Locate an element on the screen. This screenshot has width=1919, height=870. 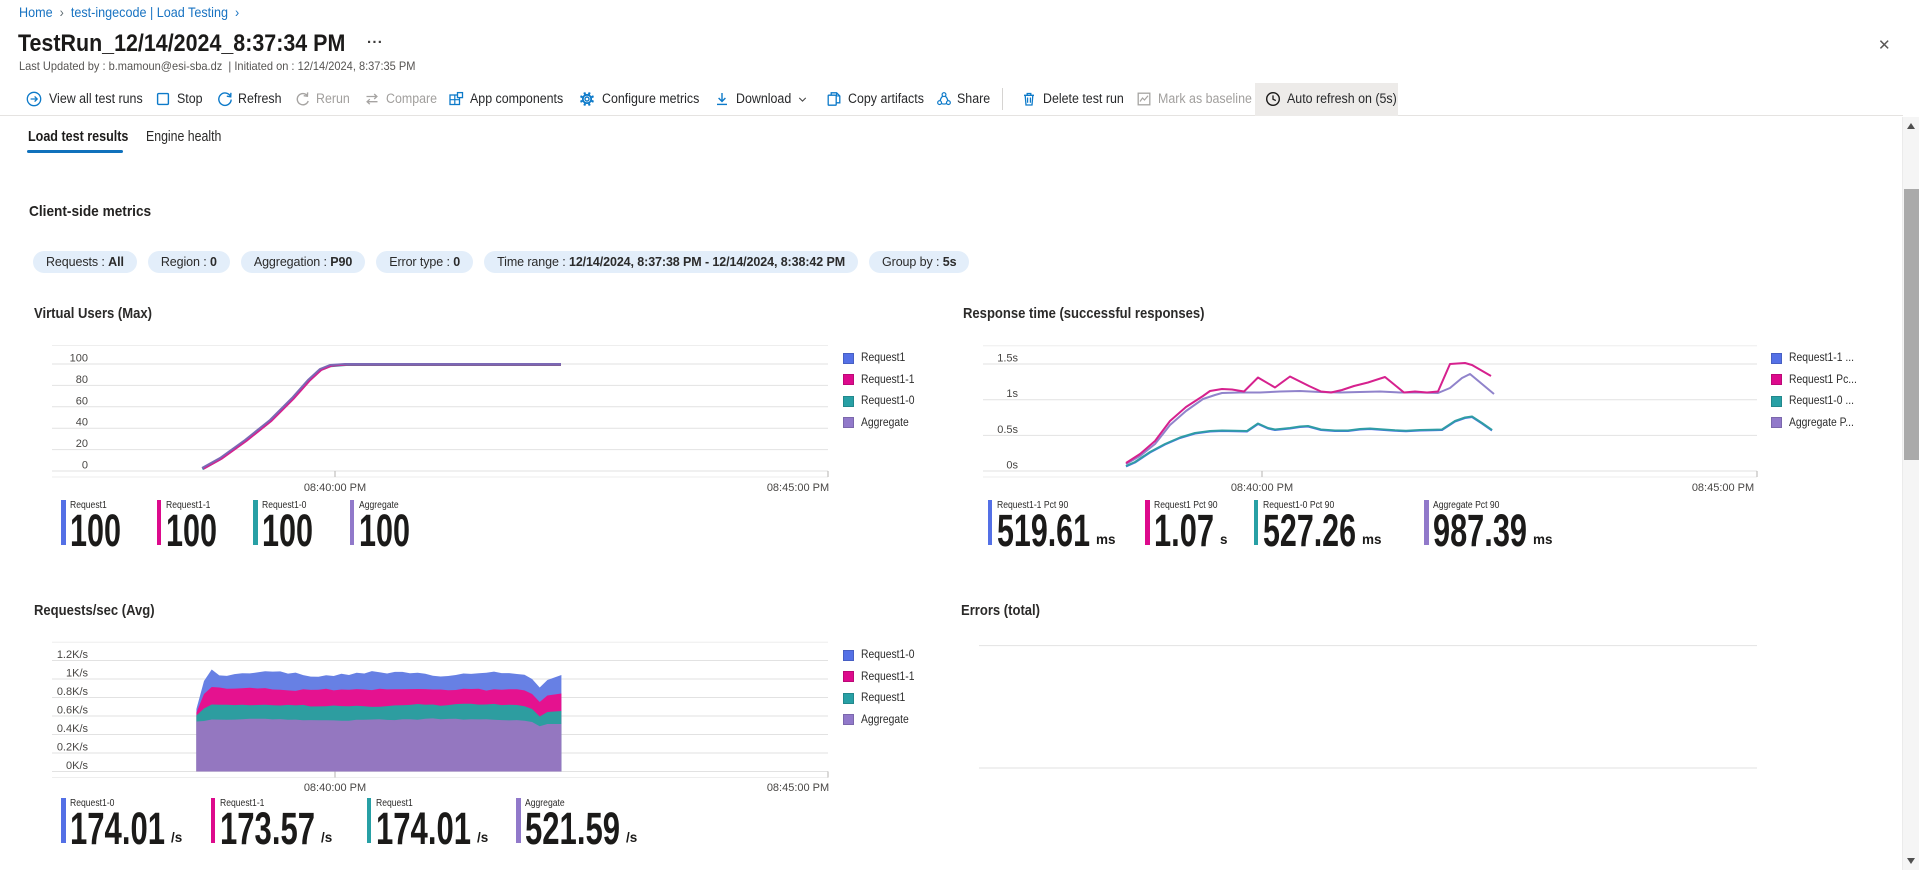
svg-text: 173.57 is located at coordinates (267, 827).